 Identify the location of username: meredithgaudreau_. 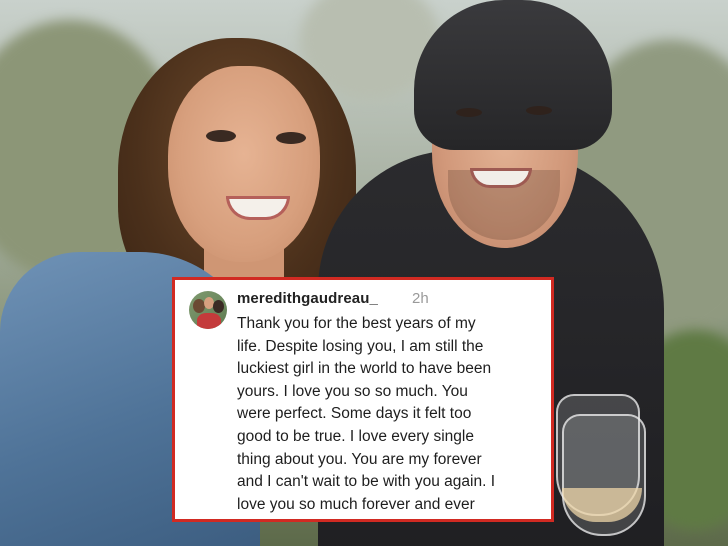
(307, 298).